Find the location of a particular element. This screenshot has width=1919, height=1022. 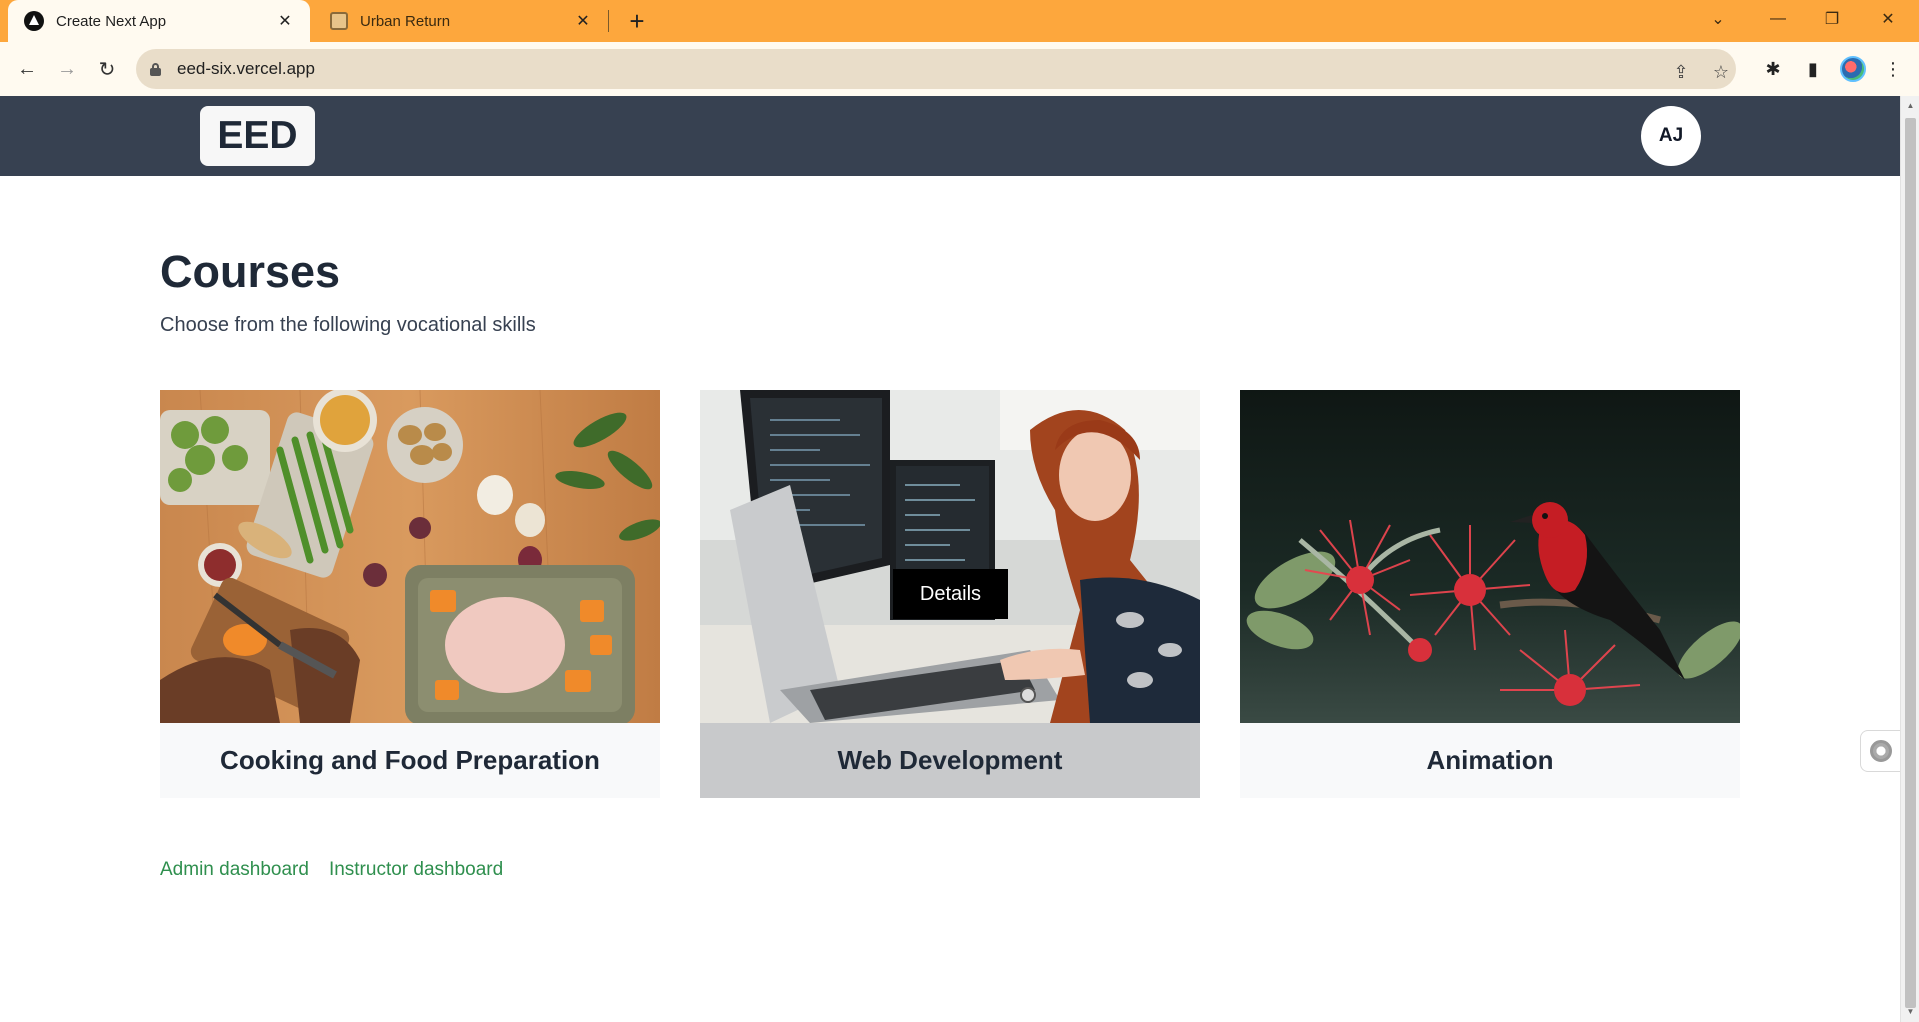

instructor-dashboard-link: Instructor dashboard is located at coordinates (416, 870).